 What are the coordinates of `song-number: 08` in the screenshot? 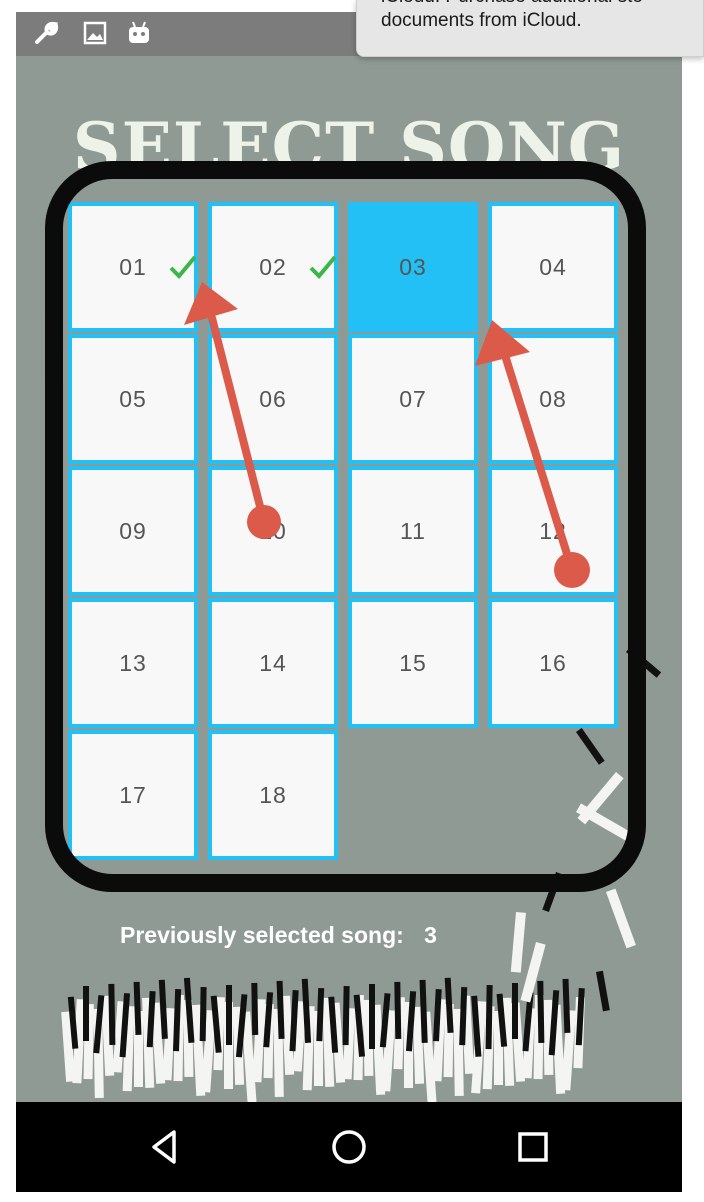 It's located at (553, 398).